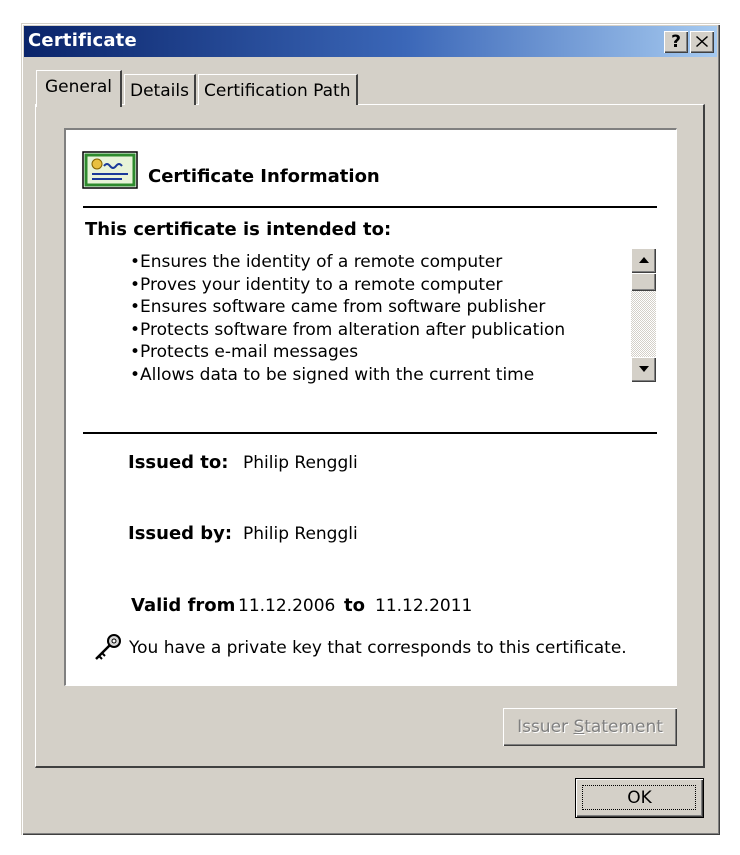 This screenshot has height=855, width=740. I want to click on purpose-item: Protects e-mail messages, so click(347, 352).